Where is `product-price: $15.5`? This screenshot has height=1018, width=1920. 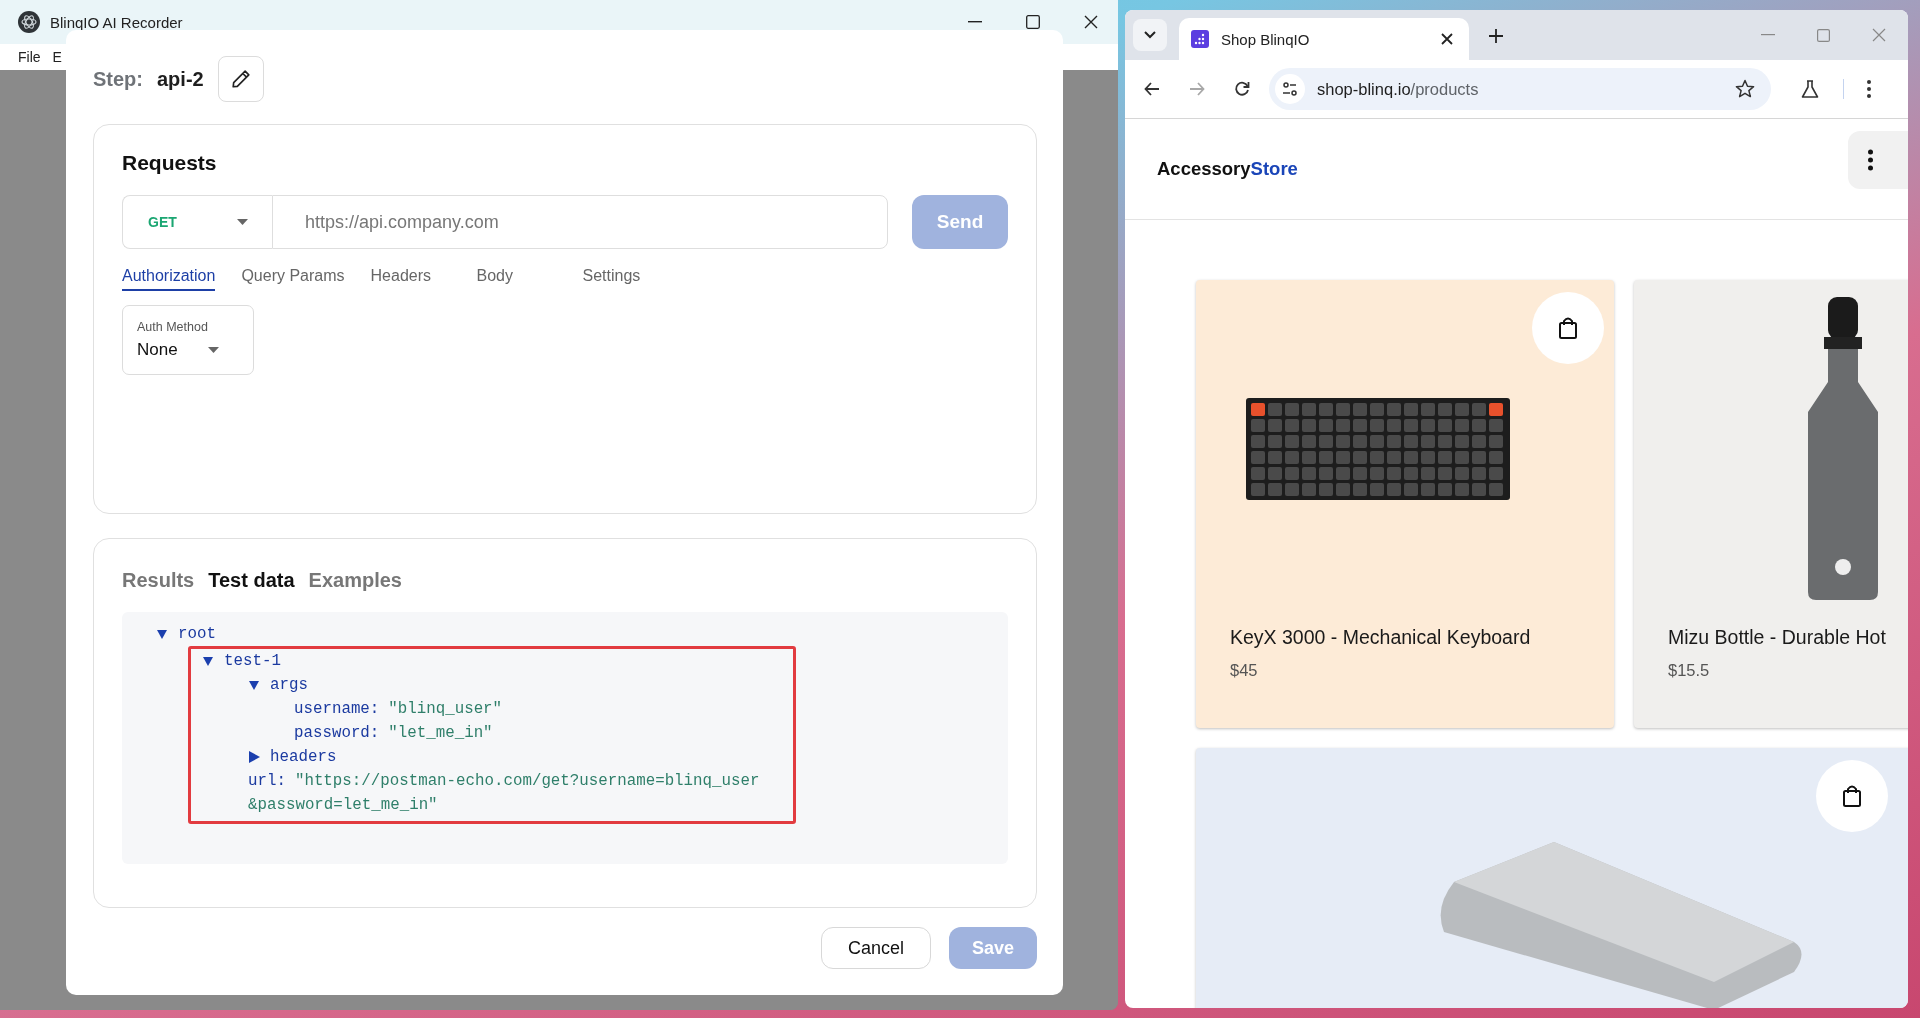 product-price: $15.5 is located at coordinates (1689, 670).